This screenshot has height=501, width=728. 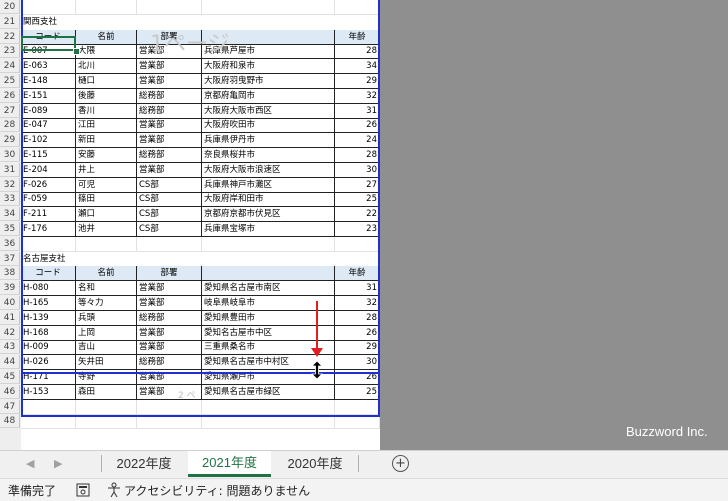 What do you see at coordinates (48, 348) in the screenshot?
I see `code-cell: H-009` at bounding box center [48, 348].